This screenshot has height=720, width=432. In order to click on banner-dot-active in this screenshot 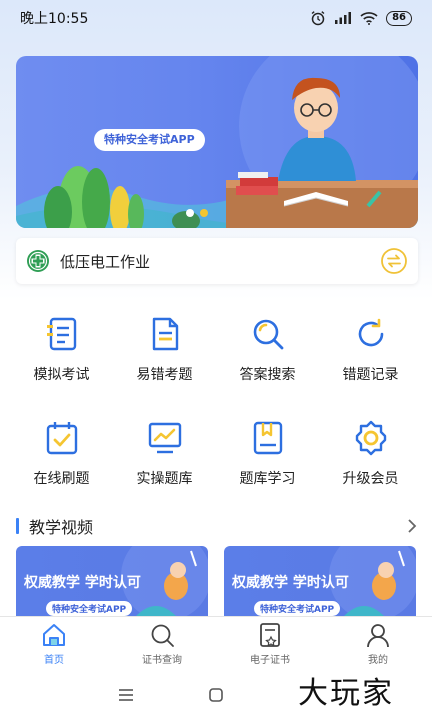, I will do `click(204, 213)`.